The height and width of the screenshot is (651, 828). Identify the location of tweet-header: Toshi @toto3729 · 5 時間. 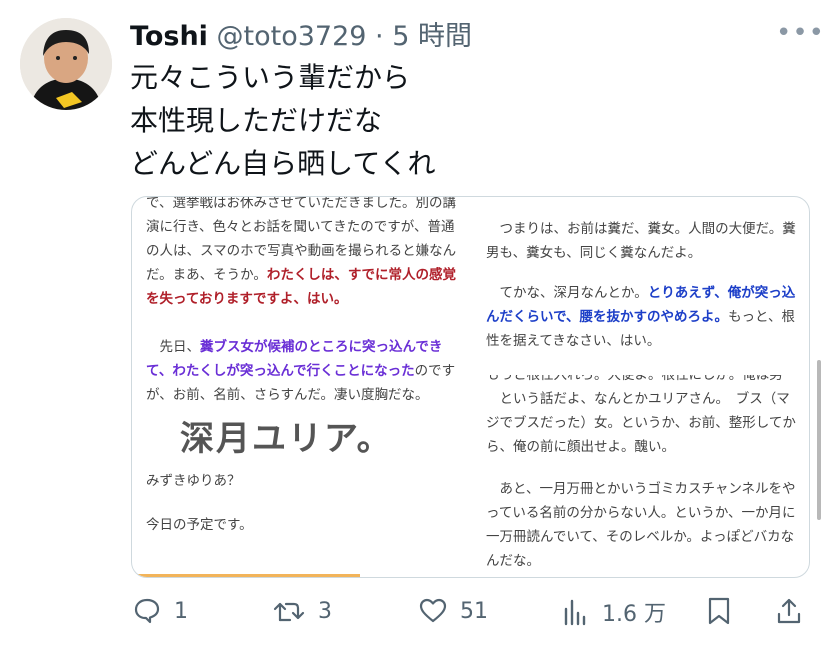
(301, 33).